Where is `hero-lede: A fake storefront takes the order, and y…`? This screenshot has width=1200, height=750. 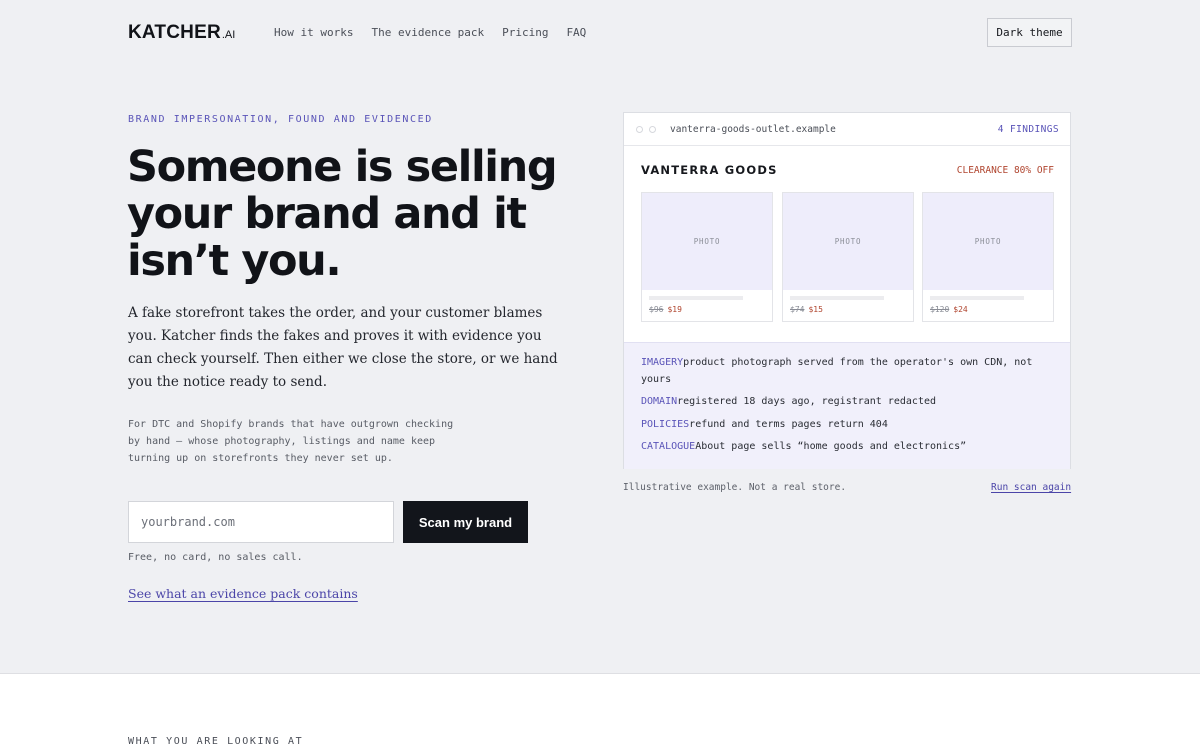
hero-lede: A fake storefront takes the order, and y… is located at coordinates (343, 347).